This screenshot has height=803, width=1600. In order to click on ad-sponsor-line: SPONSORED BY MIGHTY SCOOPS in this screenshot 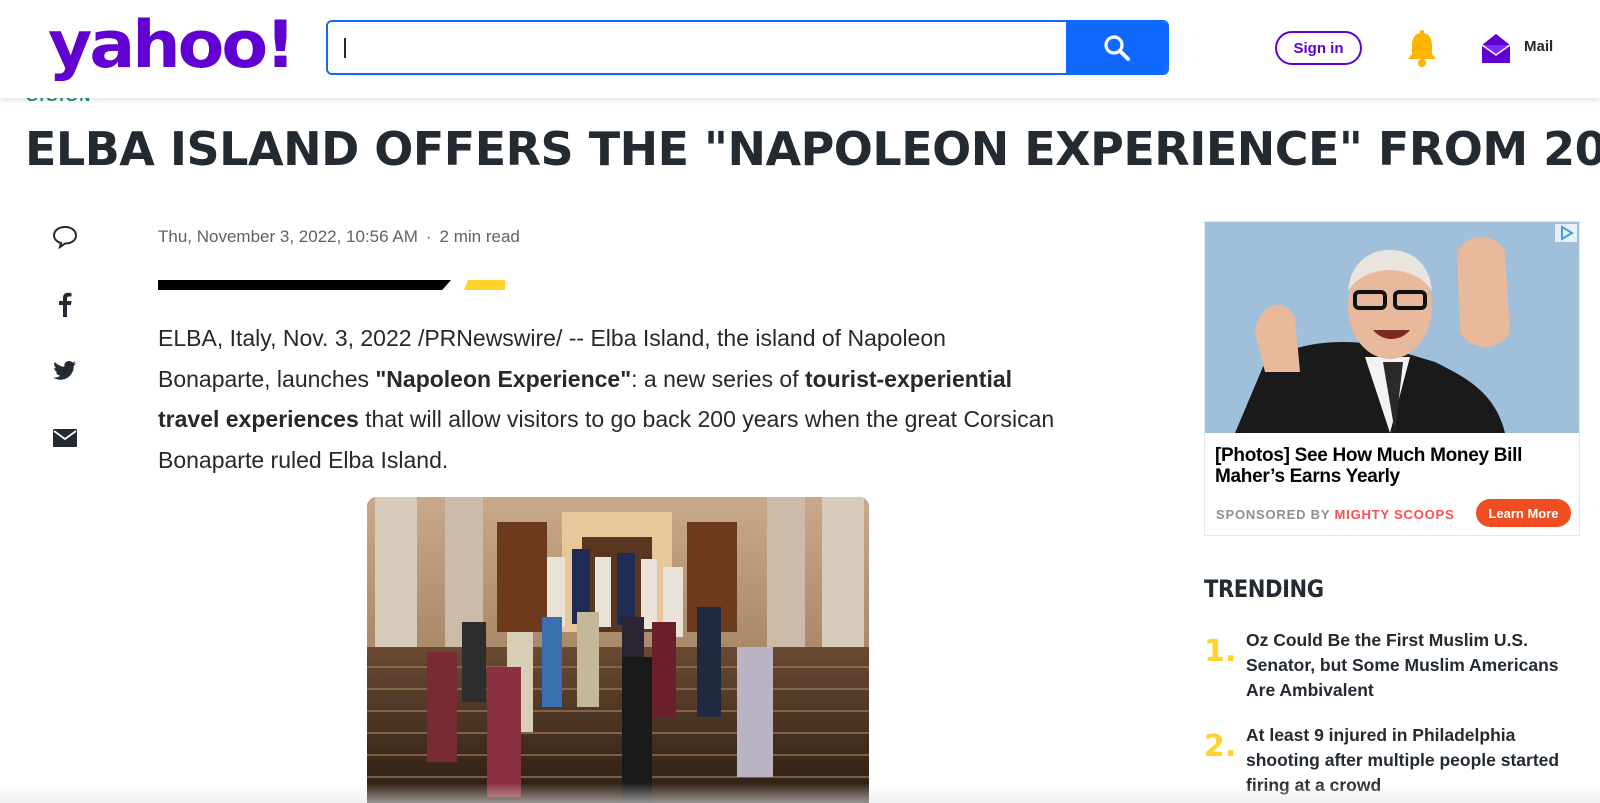, I will do `click(1335, 514)`.